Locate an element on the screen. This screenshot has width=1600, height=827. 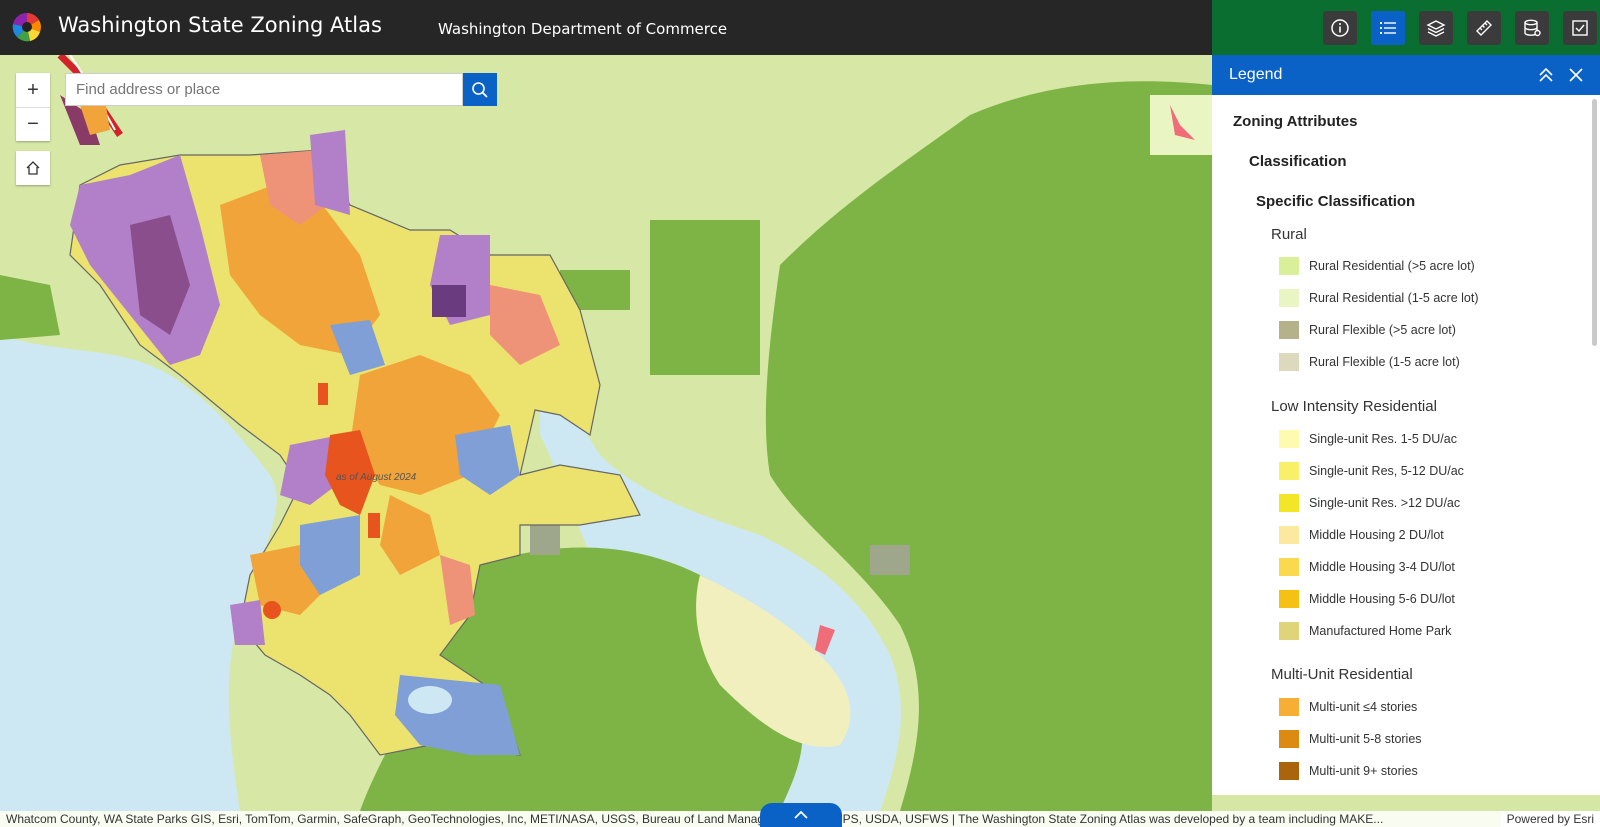
legend-item: Middle Housing 2 DU/lot is located at coordinates (1361, 535).